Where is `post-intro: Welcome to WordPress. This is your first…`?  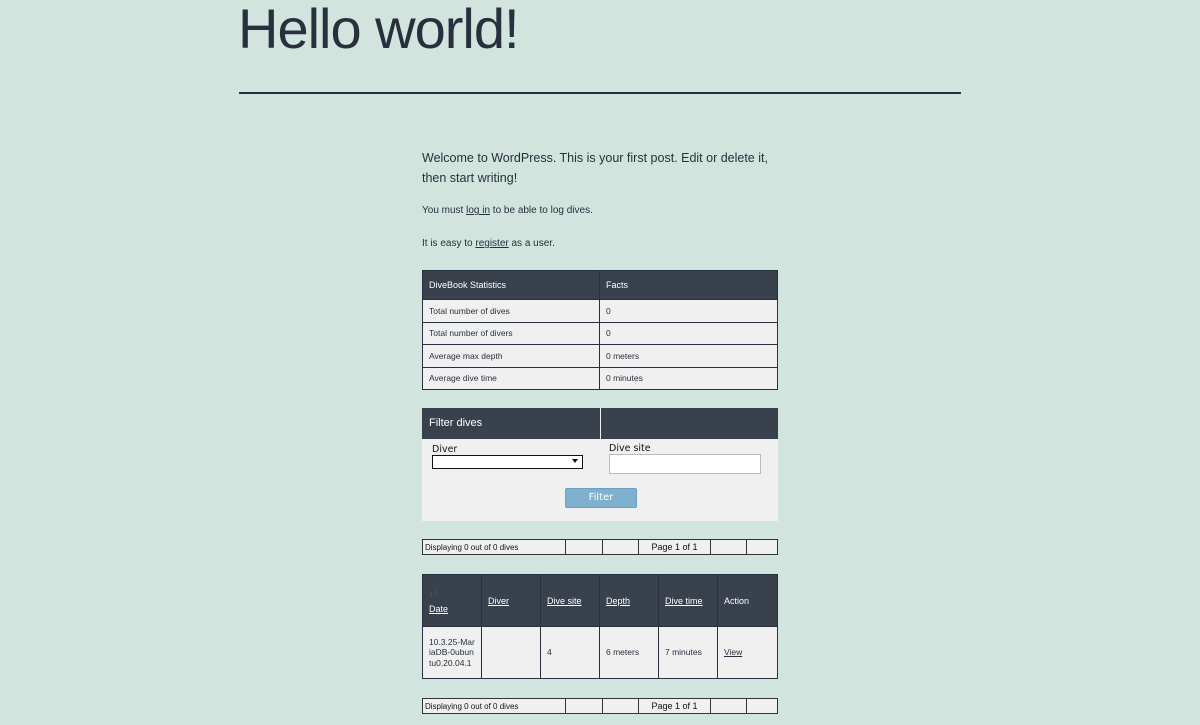
post-intro: Welcome to WordPress. This is your first… is located at coordinates (595, 168).